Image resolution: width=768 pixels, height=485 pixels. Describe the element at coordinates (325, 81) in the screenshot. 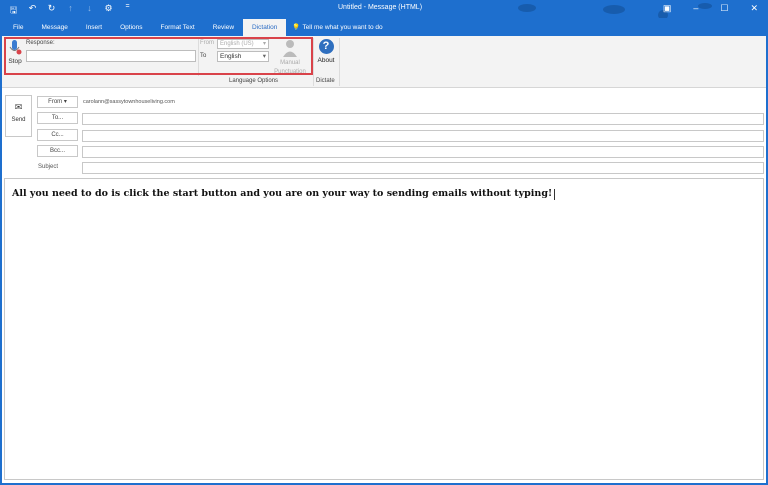

I see `dictate-group-label: Dictate` at that location.